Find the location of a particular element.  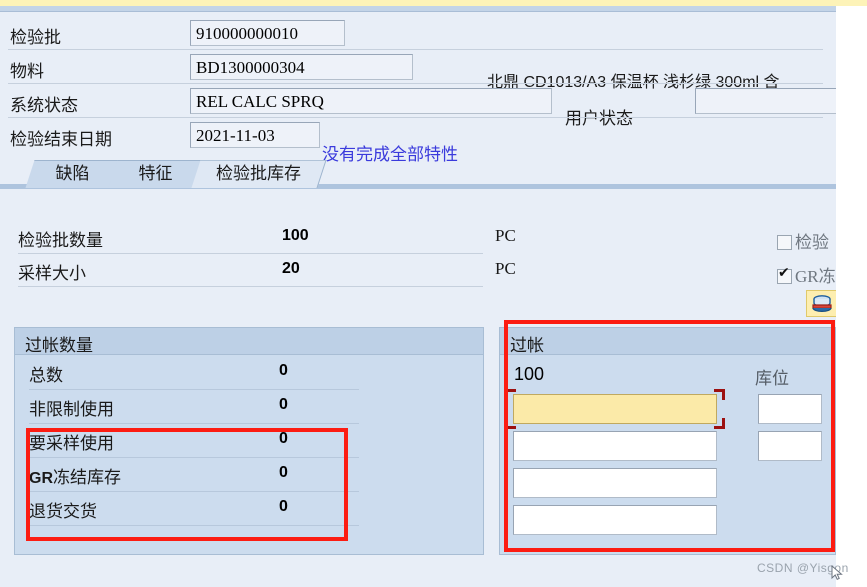

checkbox-gr-blocked-label: GR冻 is located at coordinates (815, 276).